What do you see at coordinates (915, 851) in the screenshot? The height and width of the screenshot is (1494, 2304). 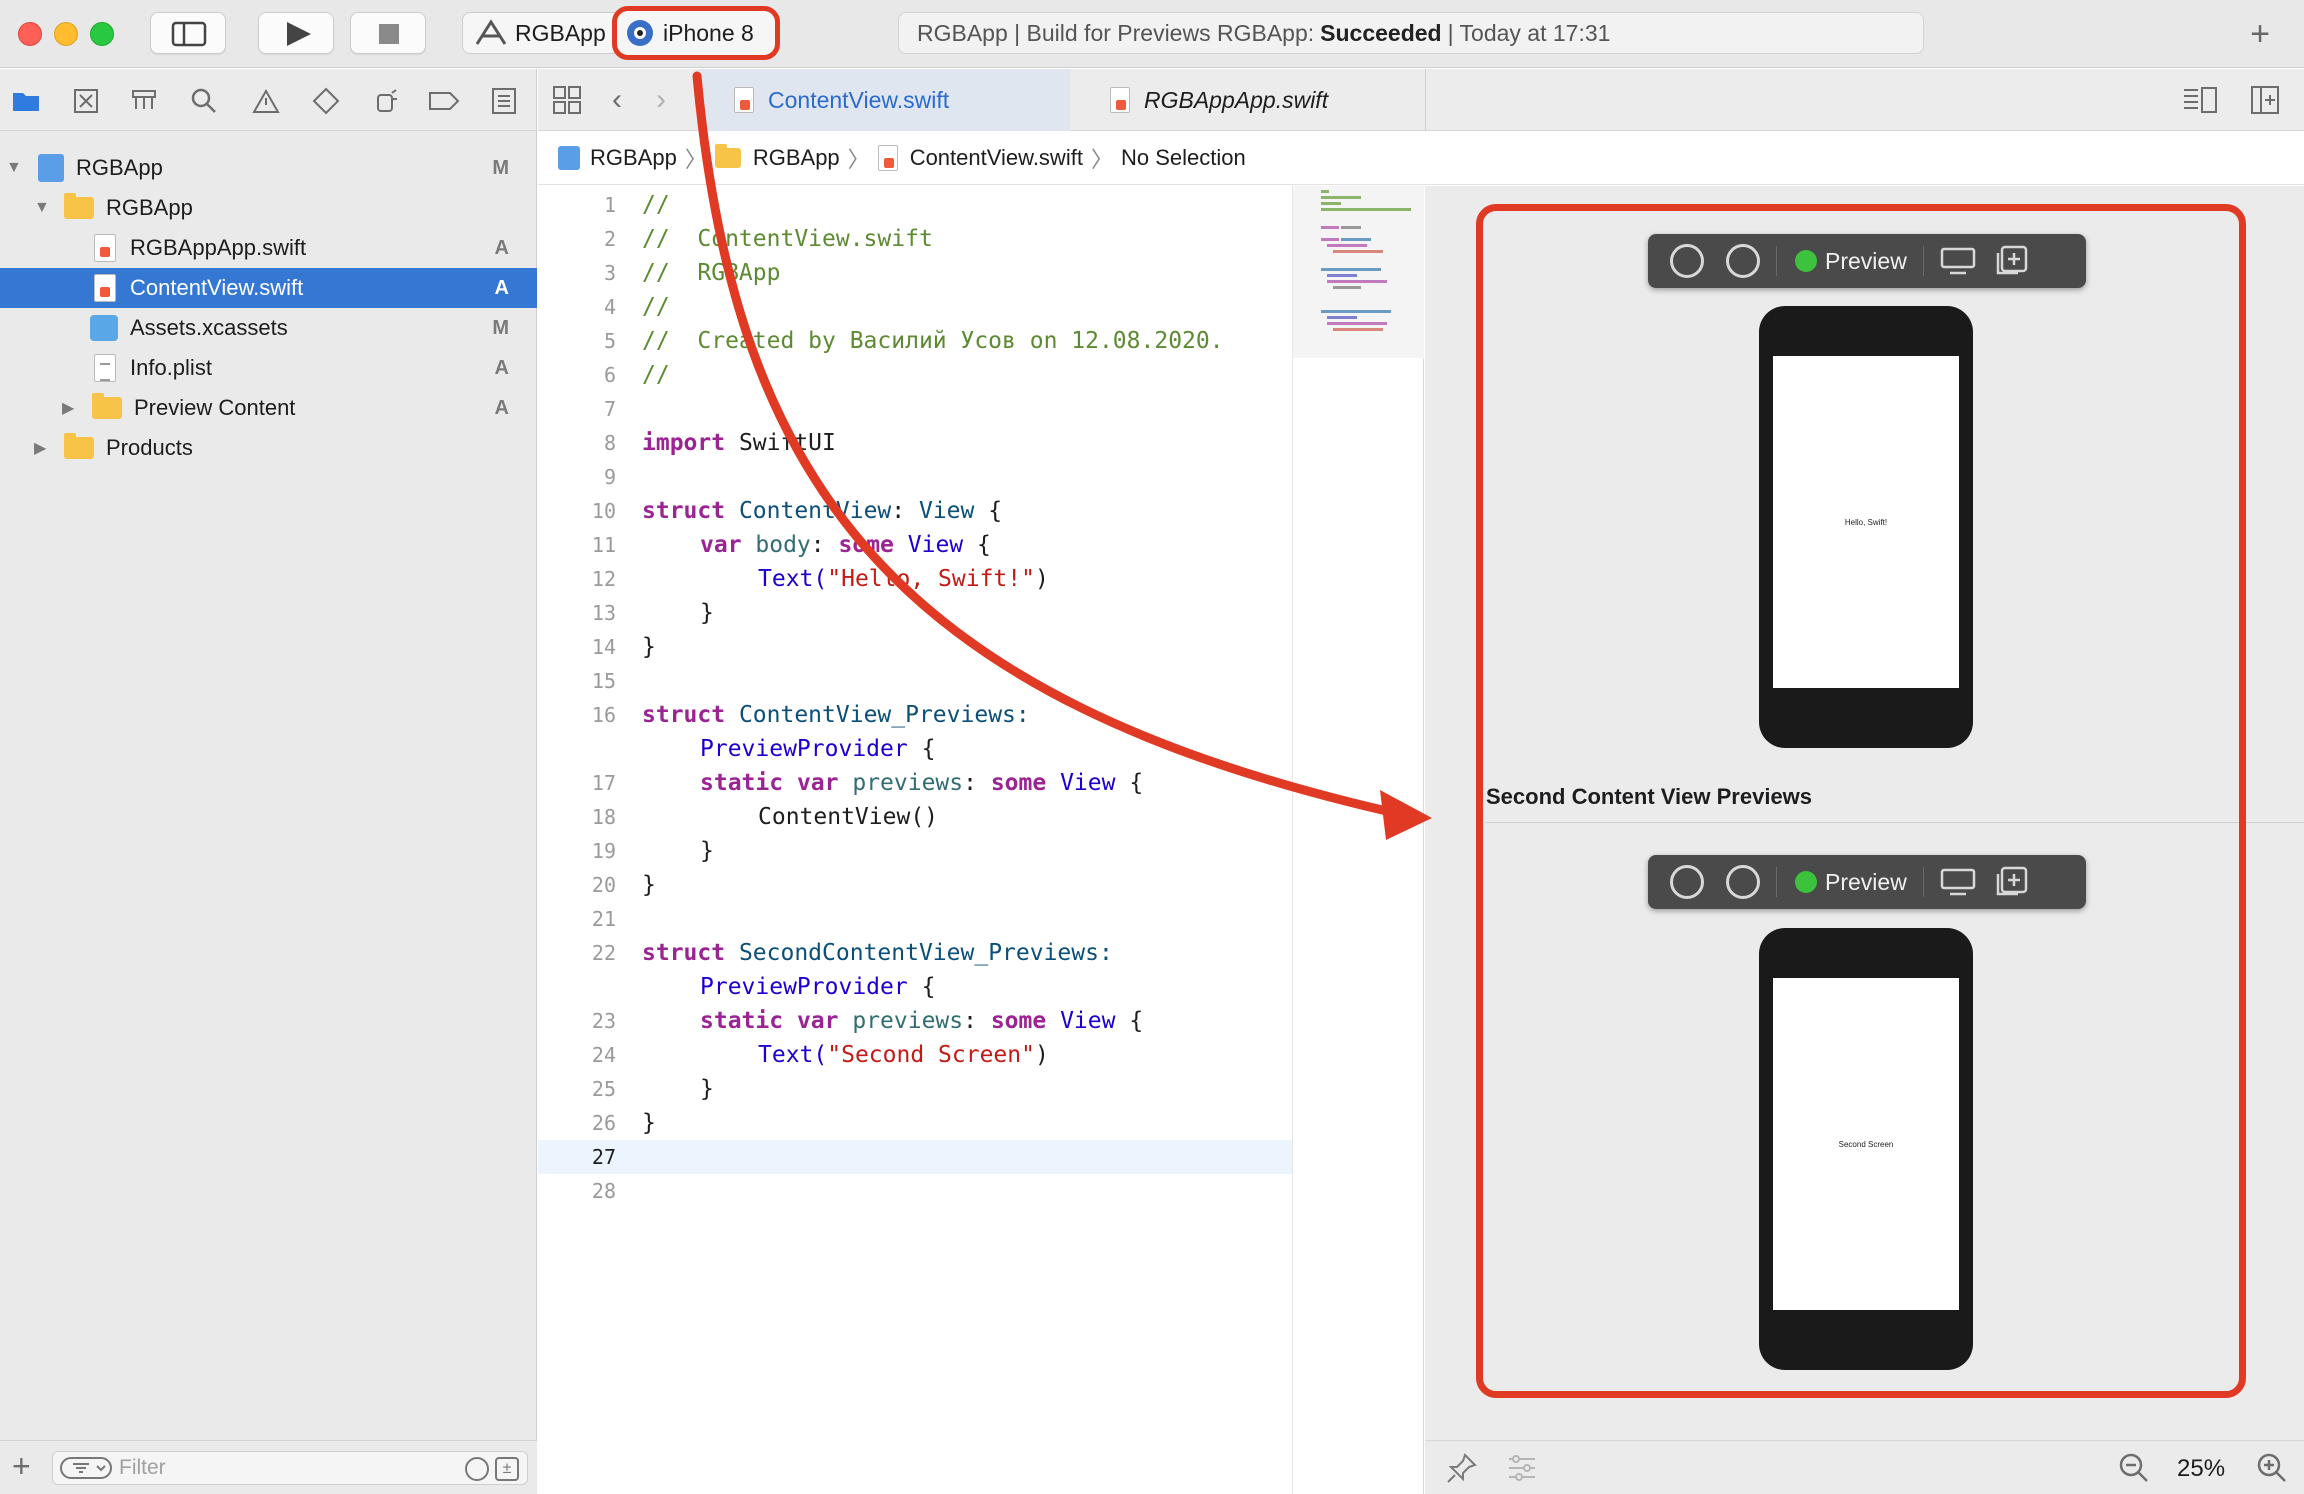 I see `code-line: 19}` at bounding box center [915, 851].